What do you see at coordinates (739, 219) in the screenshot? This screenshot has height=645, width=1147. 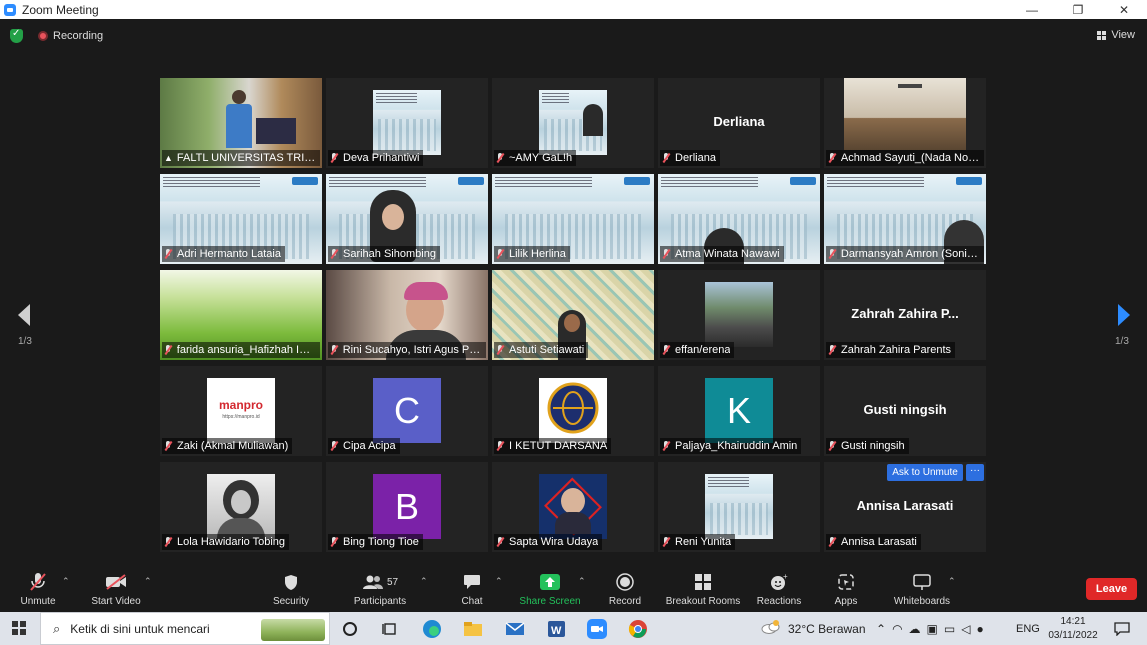 I see `participant-tile: Atma Winata Nawawi` at bounding box center [739, 219].